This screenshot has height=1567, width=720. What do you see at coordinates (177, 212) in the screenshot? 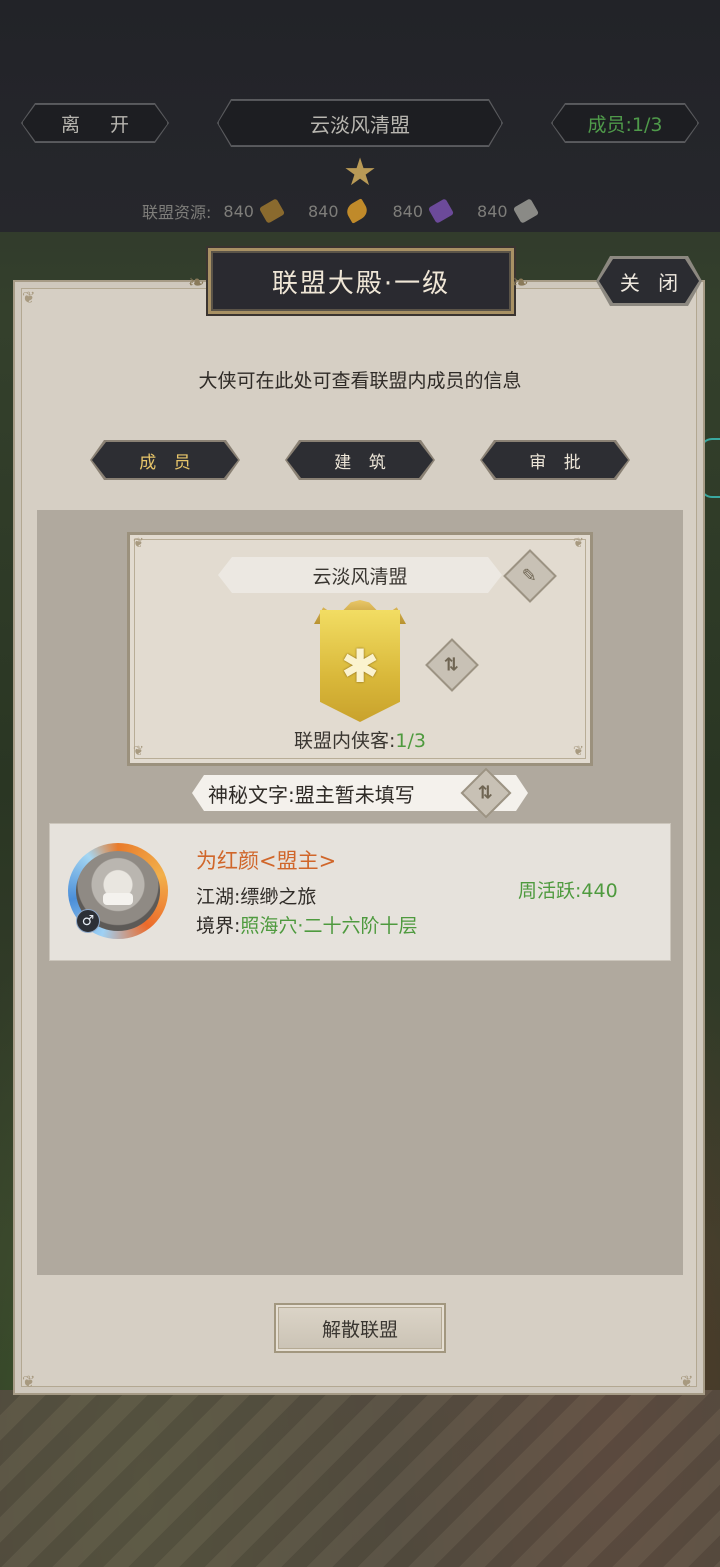
I see `resources-label: 联盟资源:` at bounding box center [177, 212].